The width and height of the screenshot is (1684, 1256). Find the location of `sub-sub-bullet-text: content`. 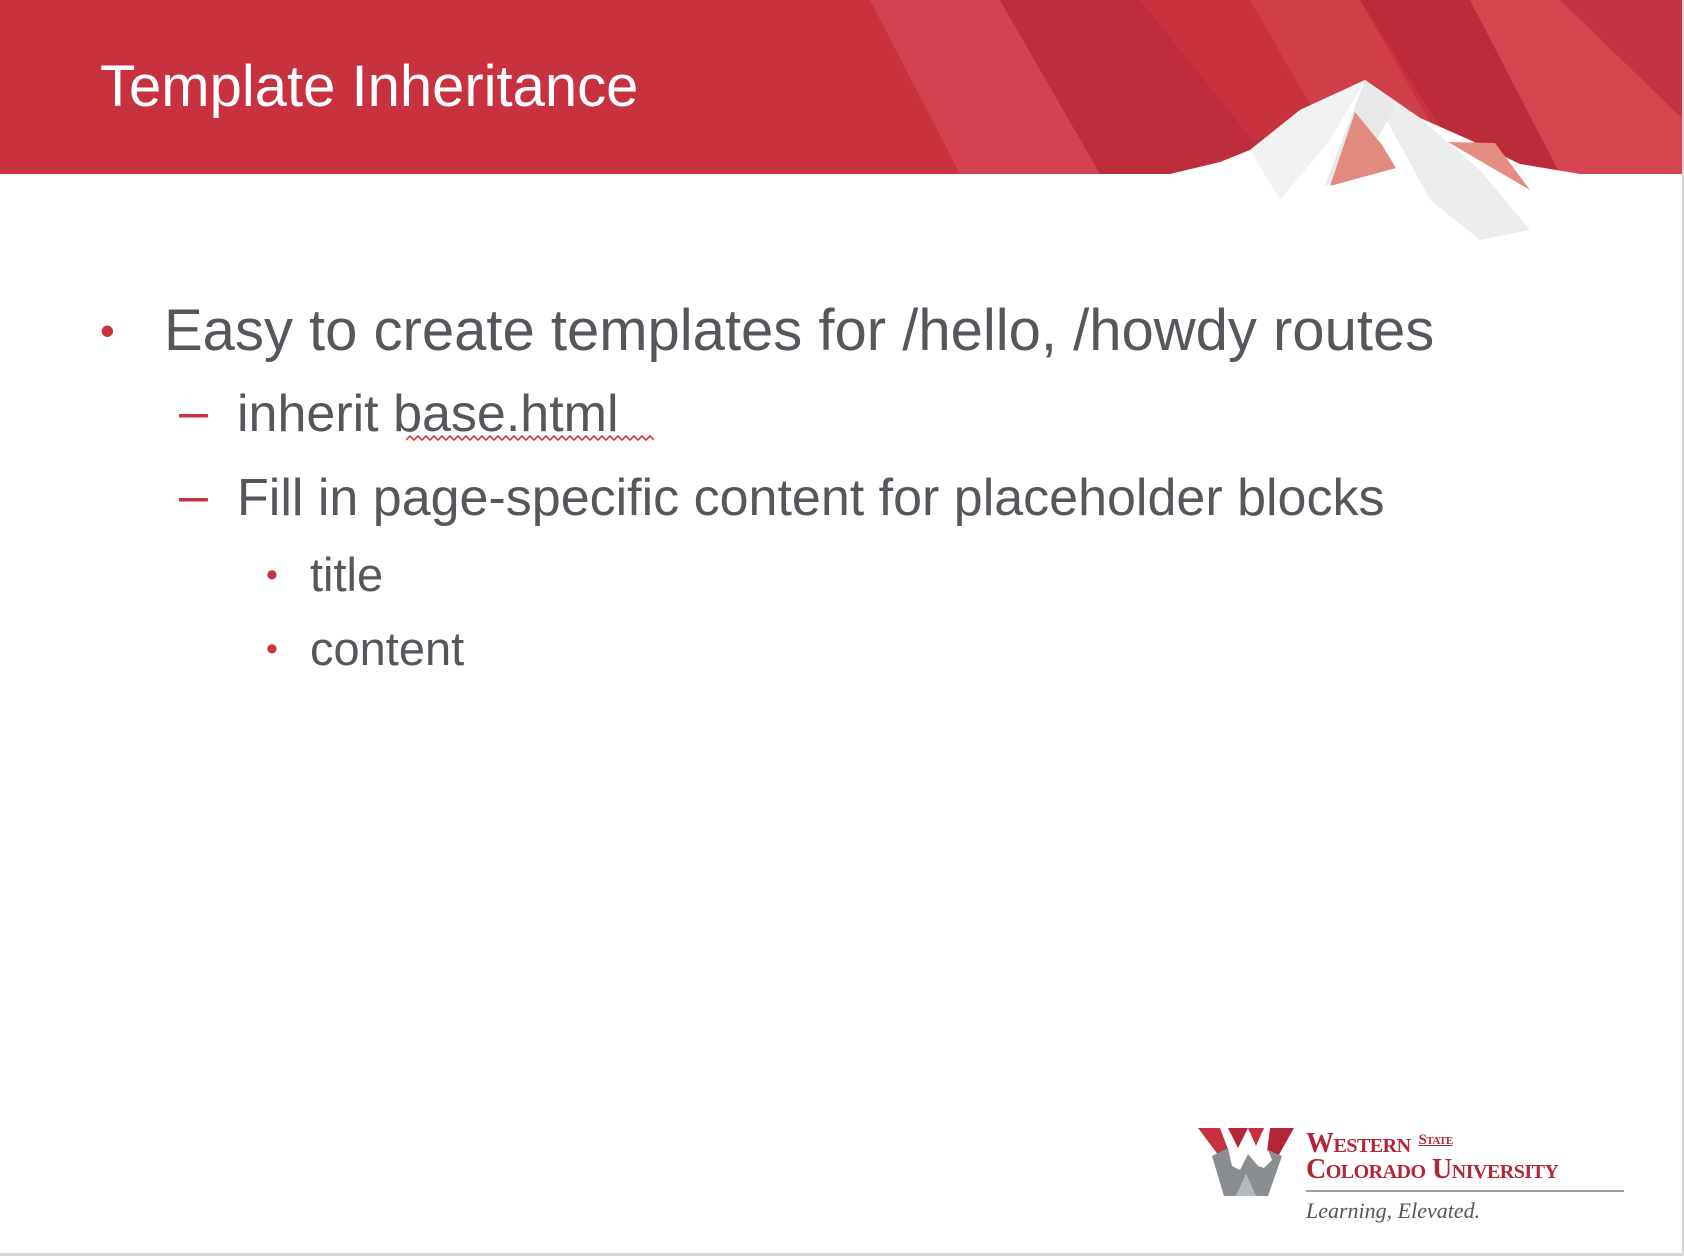

sub-sub-bullet-text: content is located at coordinates (387, 648).